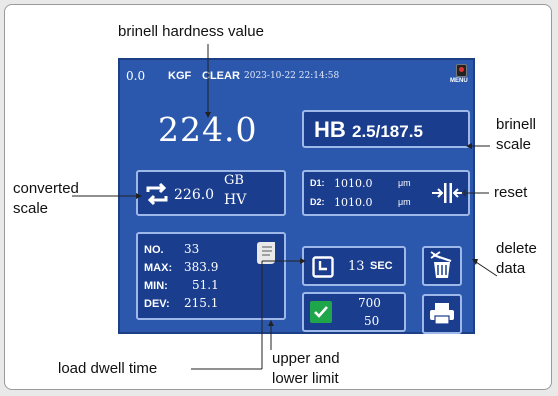 This screenshot has height=396, width=558. I want to click on dwell-time-panel: 13 SEC, so click(354, 266).